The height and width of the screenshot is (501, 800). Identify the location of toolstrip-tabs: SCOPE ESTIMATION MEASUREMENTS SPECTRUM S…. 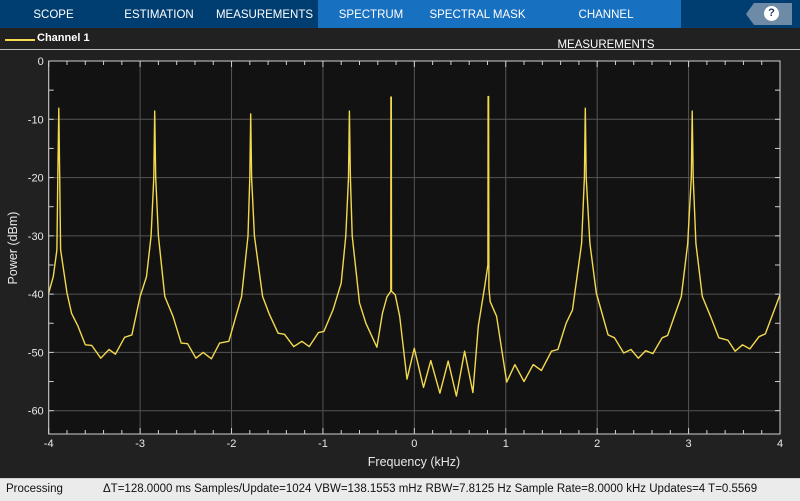
(400, 25).